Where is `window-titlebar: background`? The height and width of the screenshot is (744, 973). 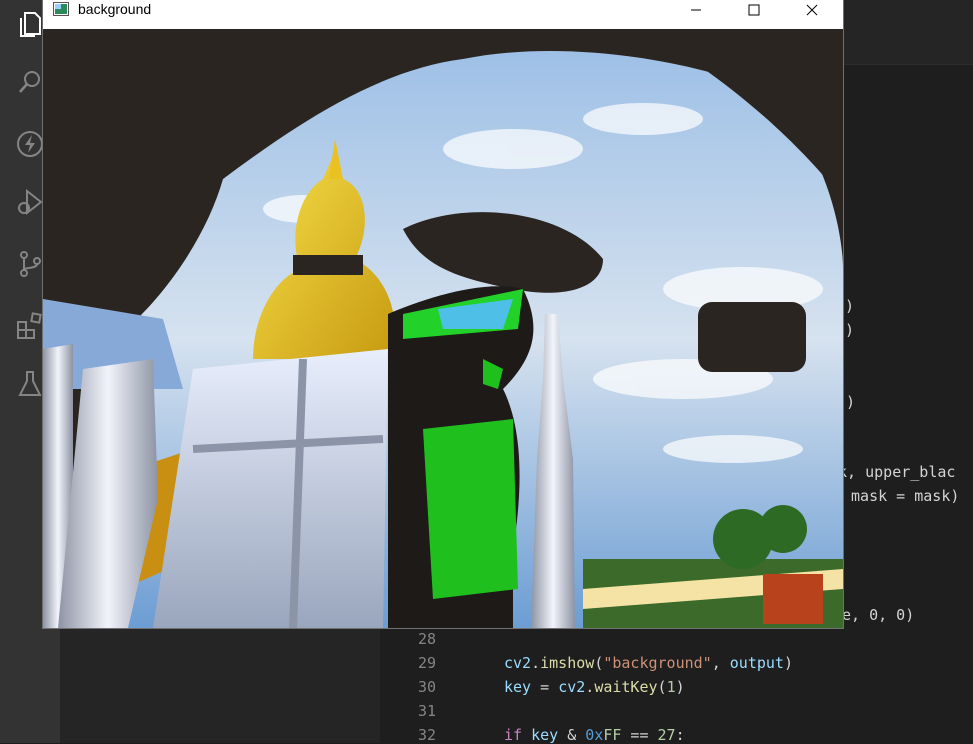 window-titlebar: background is located at coordinates (443, 14).